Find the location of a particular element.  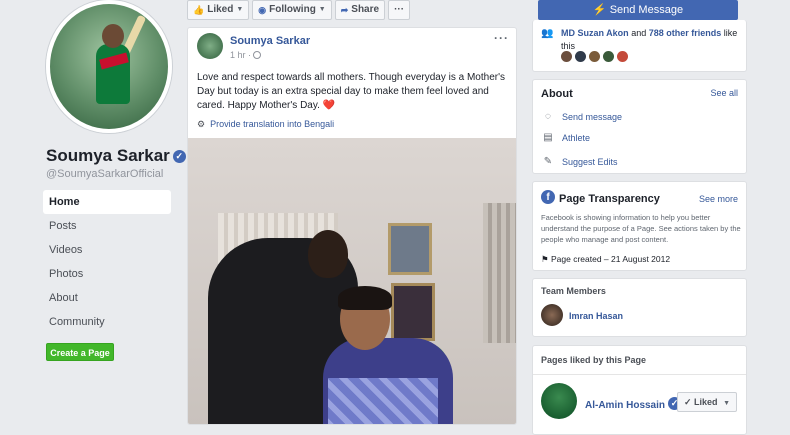

about-row-label: Athlete is located at coordinates (576, 137).